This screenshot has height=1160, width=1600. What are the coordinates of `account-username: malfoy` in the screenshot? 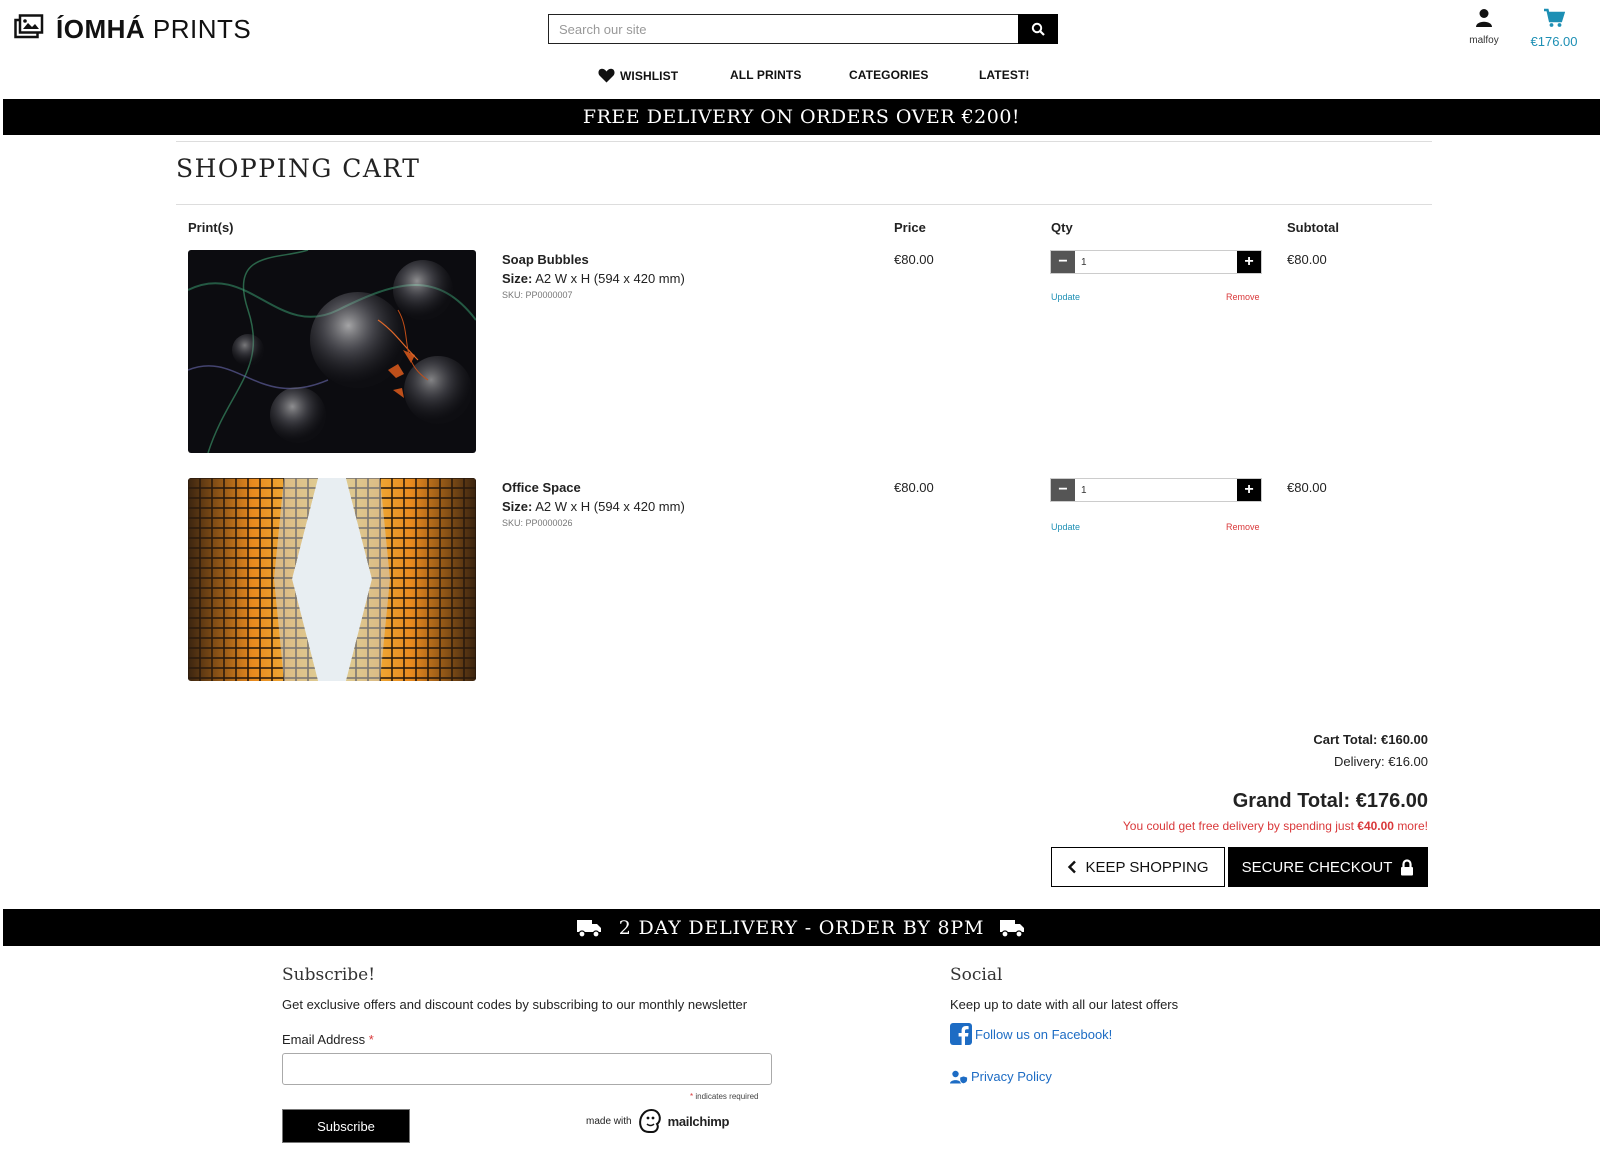 It's located at (1484, 40).